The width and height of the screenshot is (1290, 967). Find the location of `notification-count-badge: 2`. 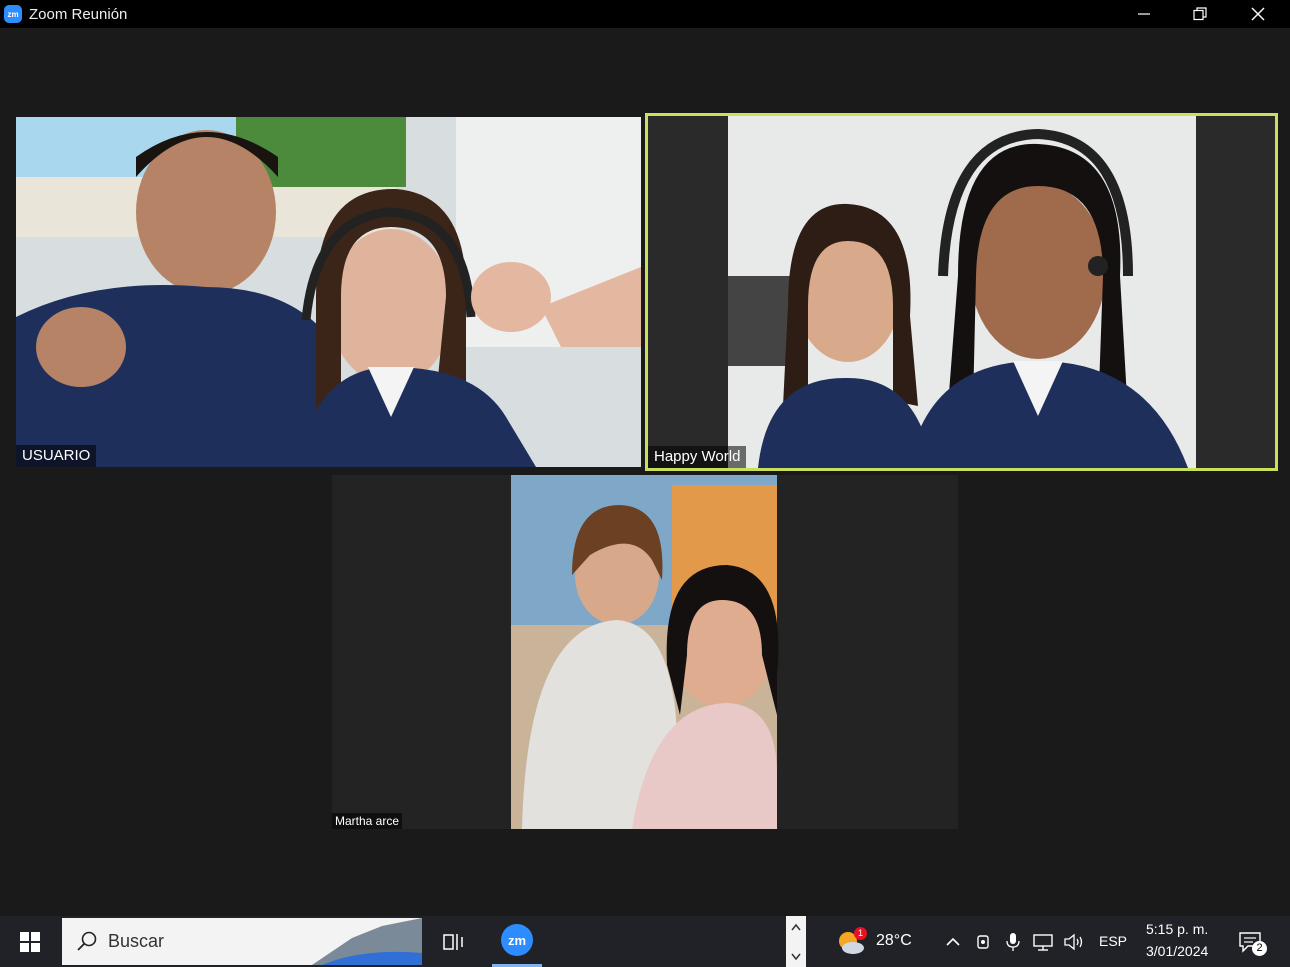

notification-count-badge: 2 is located at coordinates (1259, 948).